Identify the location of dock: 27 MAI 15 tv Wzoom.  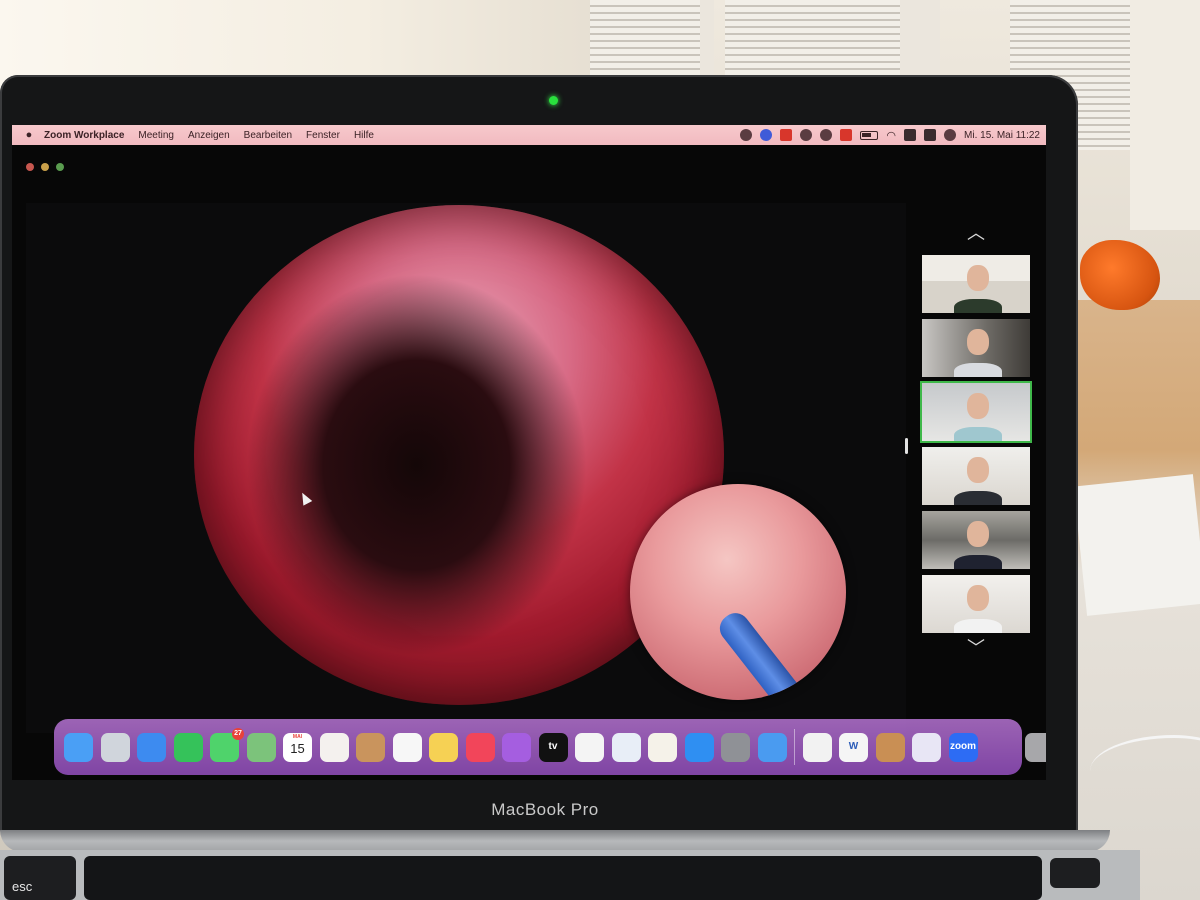
(550, 747).